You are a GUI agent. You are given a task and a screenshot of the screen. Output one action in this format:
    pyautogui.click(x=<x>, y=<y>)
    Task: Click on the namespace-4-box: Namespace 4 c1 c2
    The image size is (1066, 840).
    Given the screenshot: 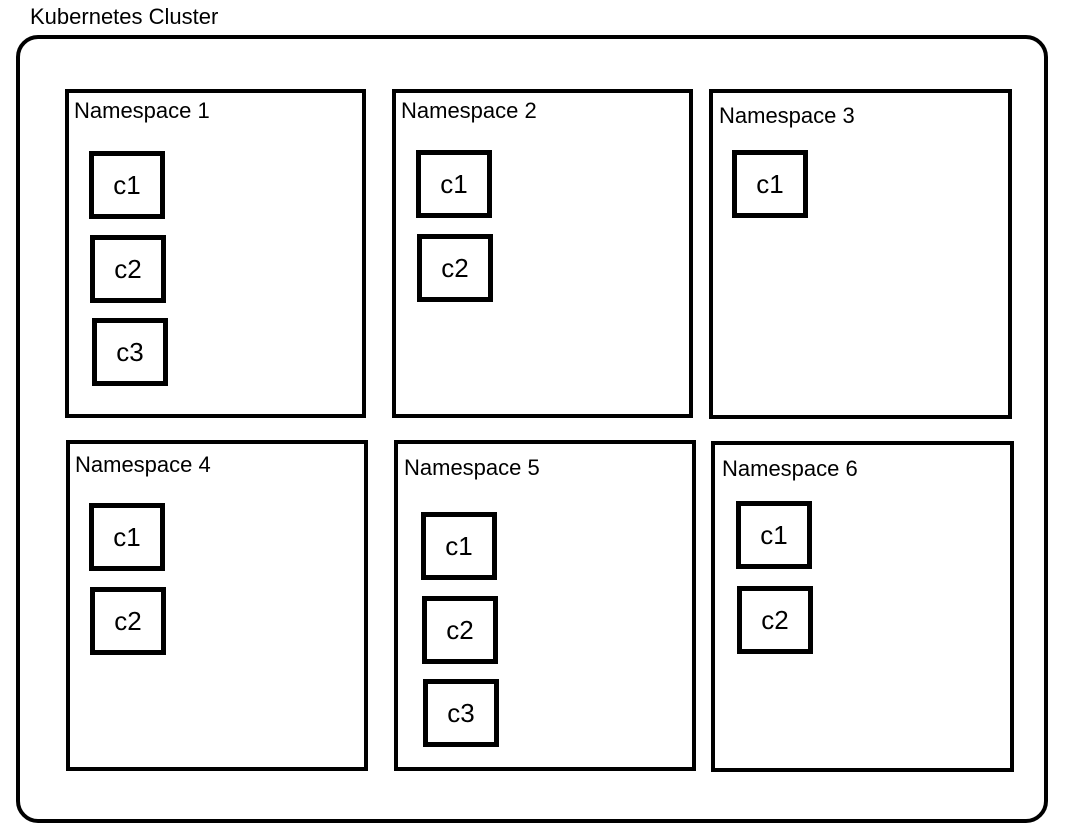 What is the action you would take?
    pyautogui.click(x=217, y=605)
    